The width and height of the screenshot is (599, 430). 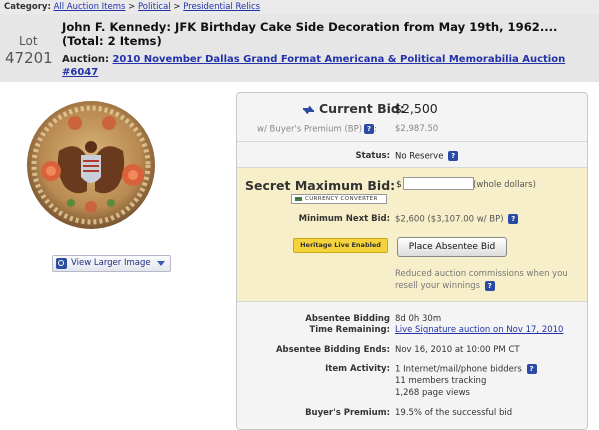 What do you see at coordinates (458, 369) in the screenshot?
I see `item-activity-bidders-text: 1 Internet/mail/phone bidders` at bounding box center [458, 369].